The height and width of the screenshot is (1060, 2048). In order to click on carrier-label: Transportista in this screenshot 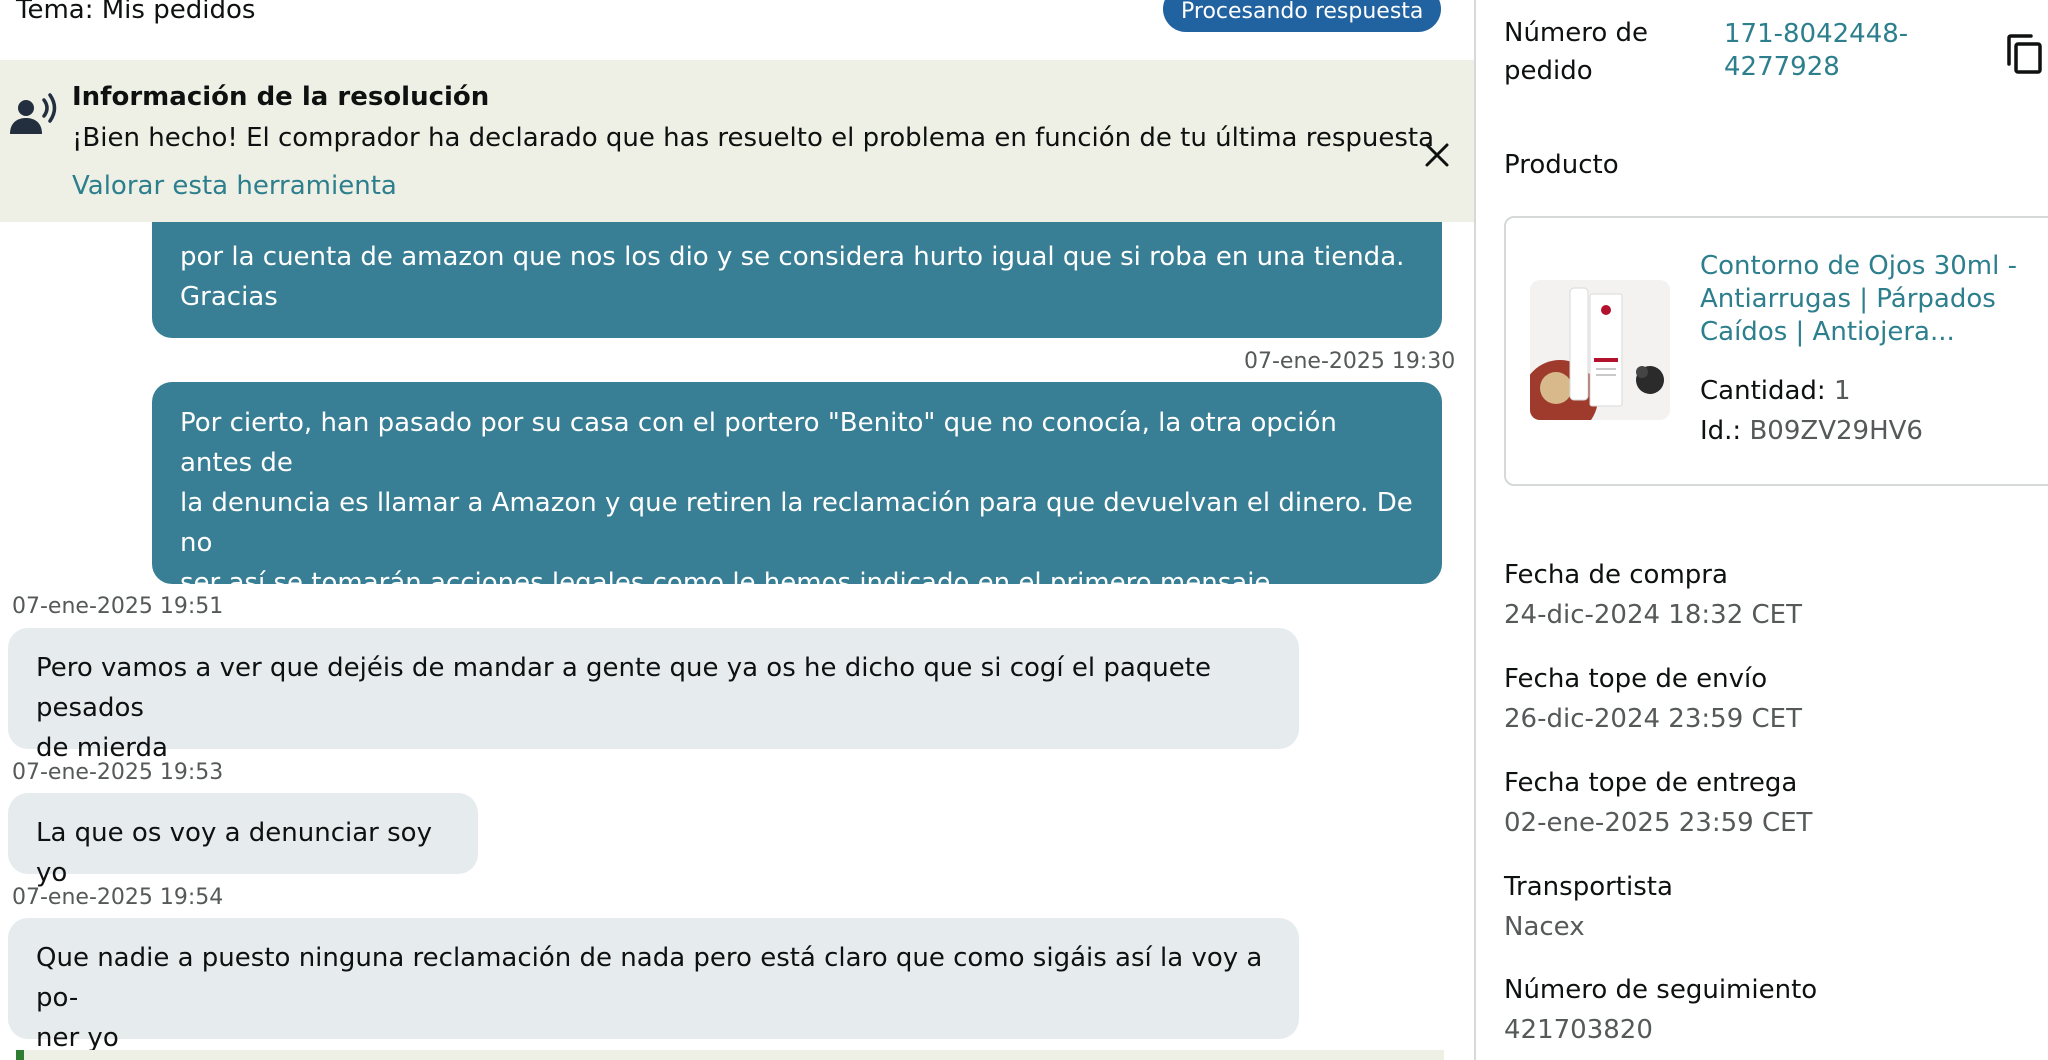, I will do `click(1588, 887)`.